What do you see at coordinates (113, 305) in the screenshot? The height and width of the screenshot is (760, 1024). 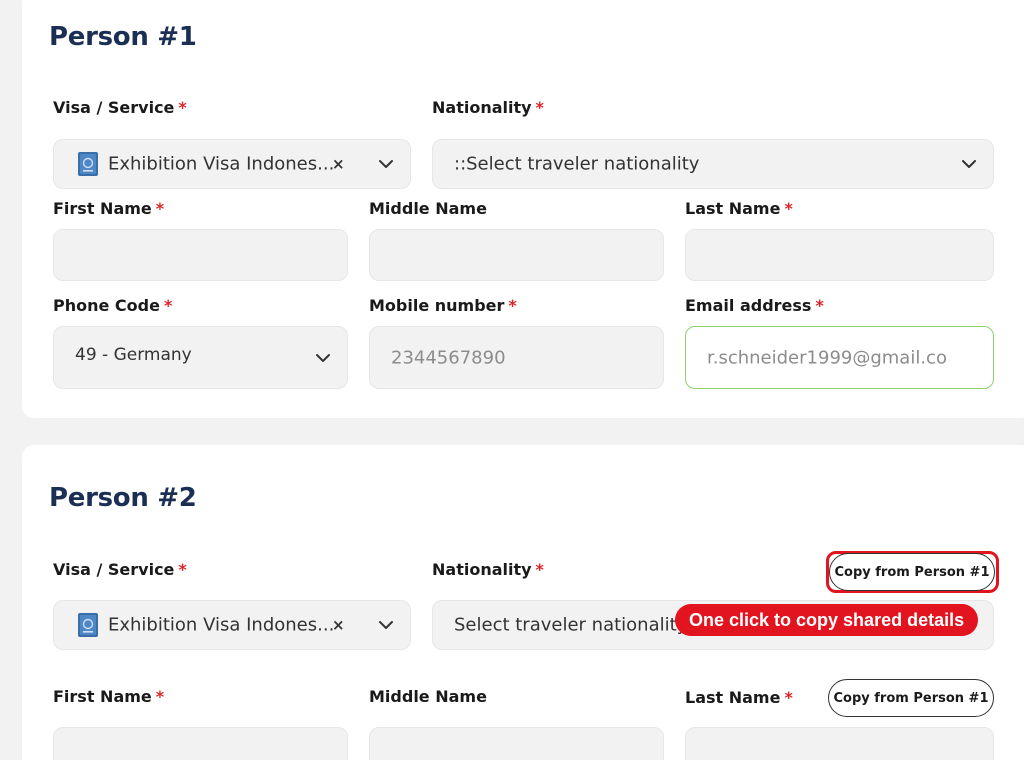 I see `phone-code-label: Phone Code *` at bounding box center [113, 305].